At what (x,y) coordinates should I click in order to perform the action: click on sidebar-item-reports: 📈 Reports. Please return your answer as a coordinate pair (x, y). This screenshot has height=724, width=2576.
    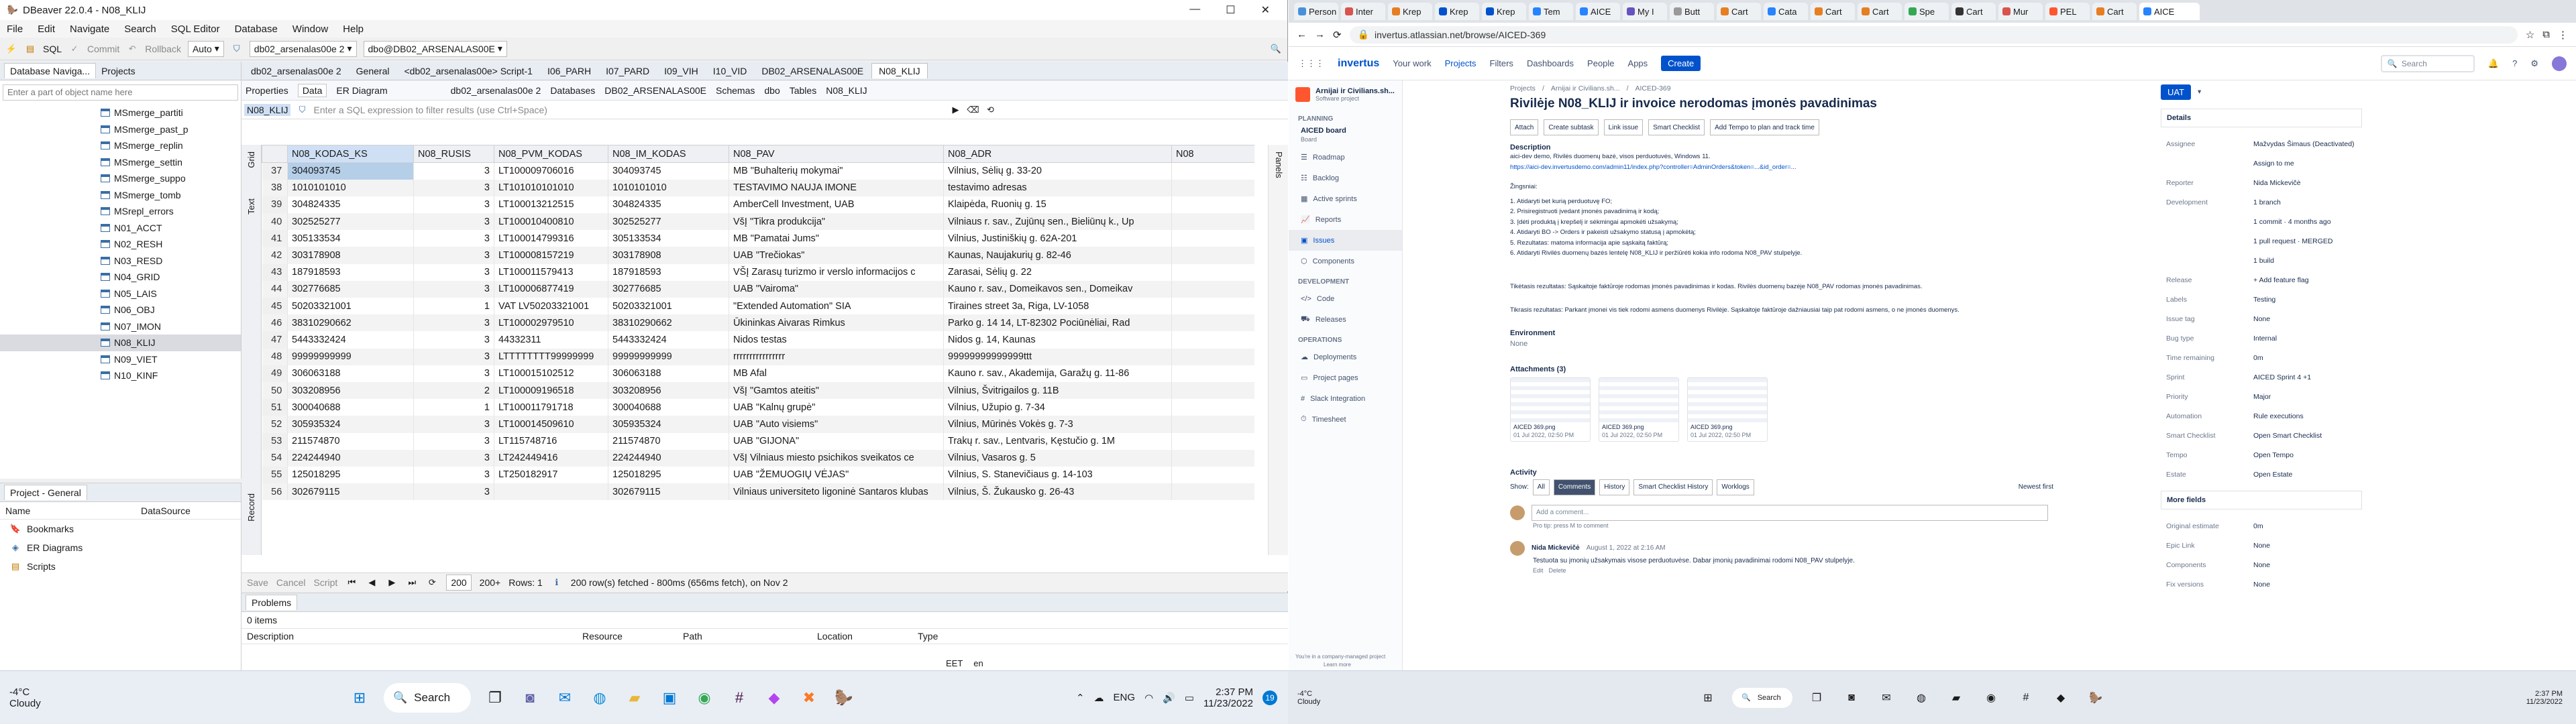
    Looking at the image, I should click on (1345, 219).